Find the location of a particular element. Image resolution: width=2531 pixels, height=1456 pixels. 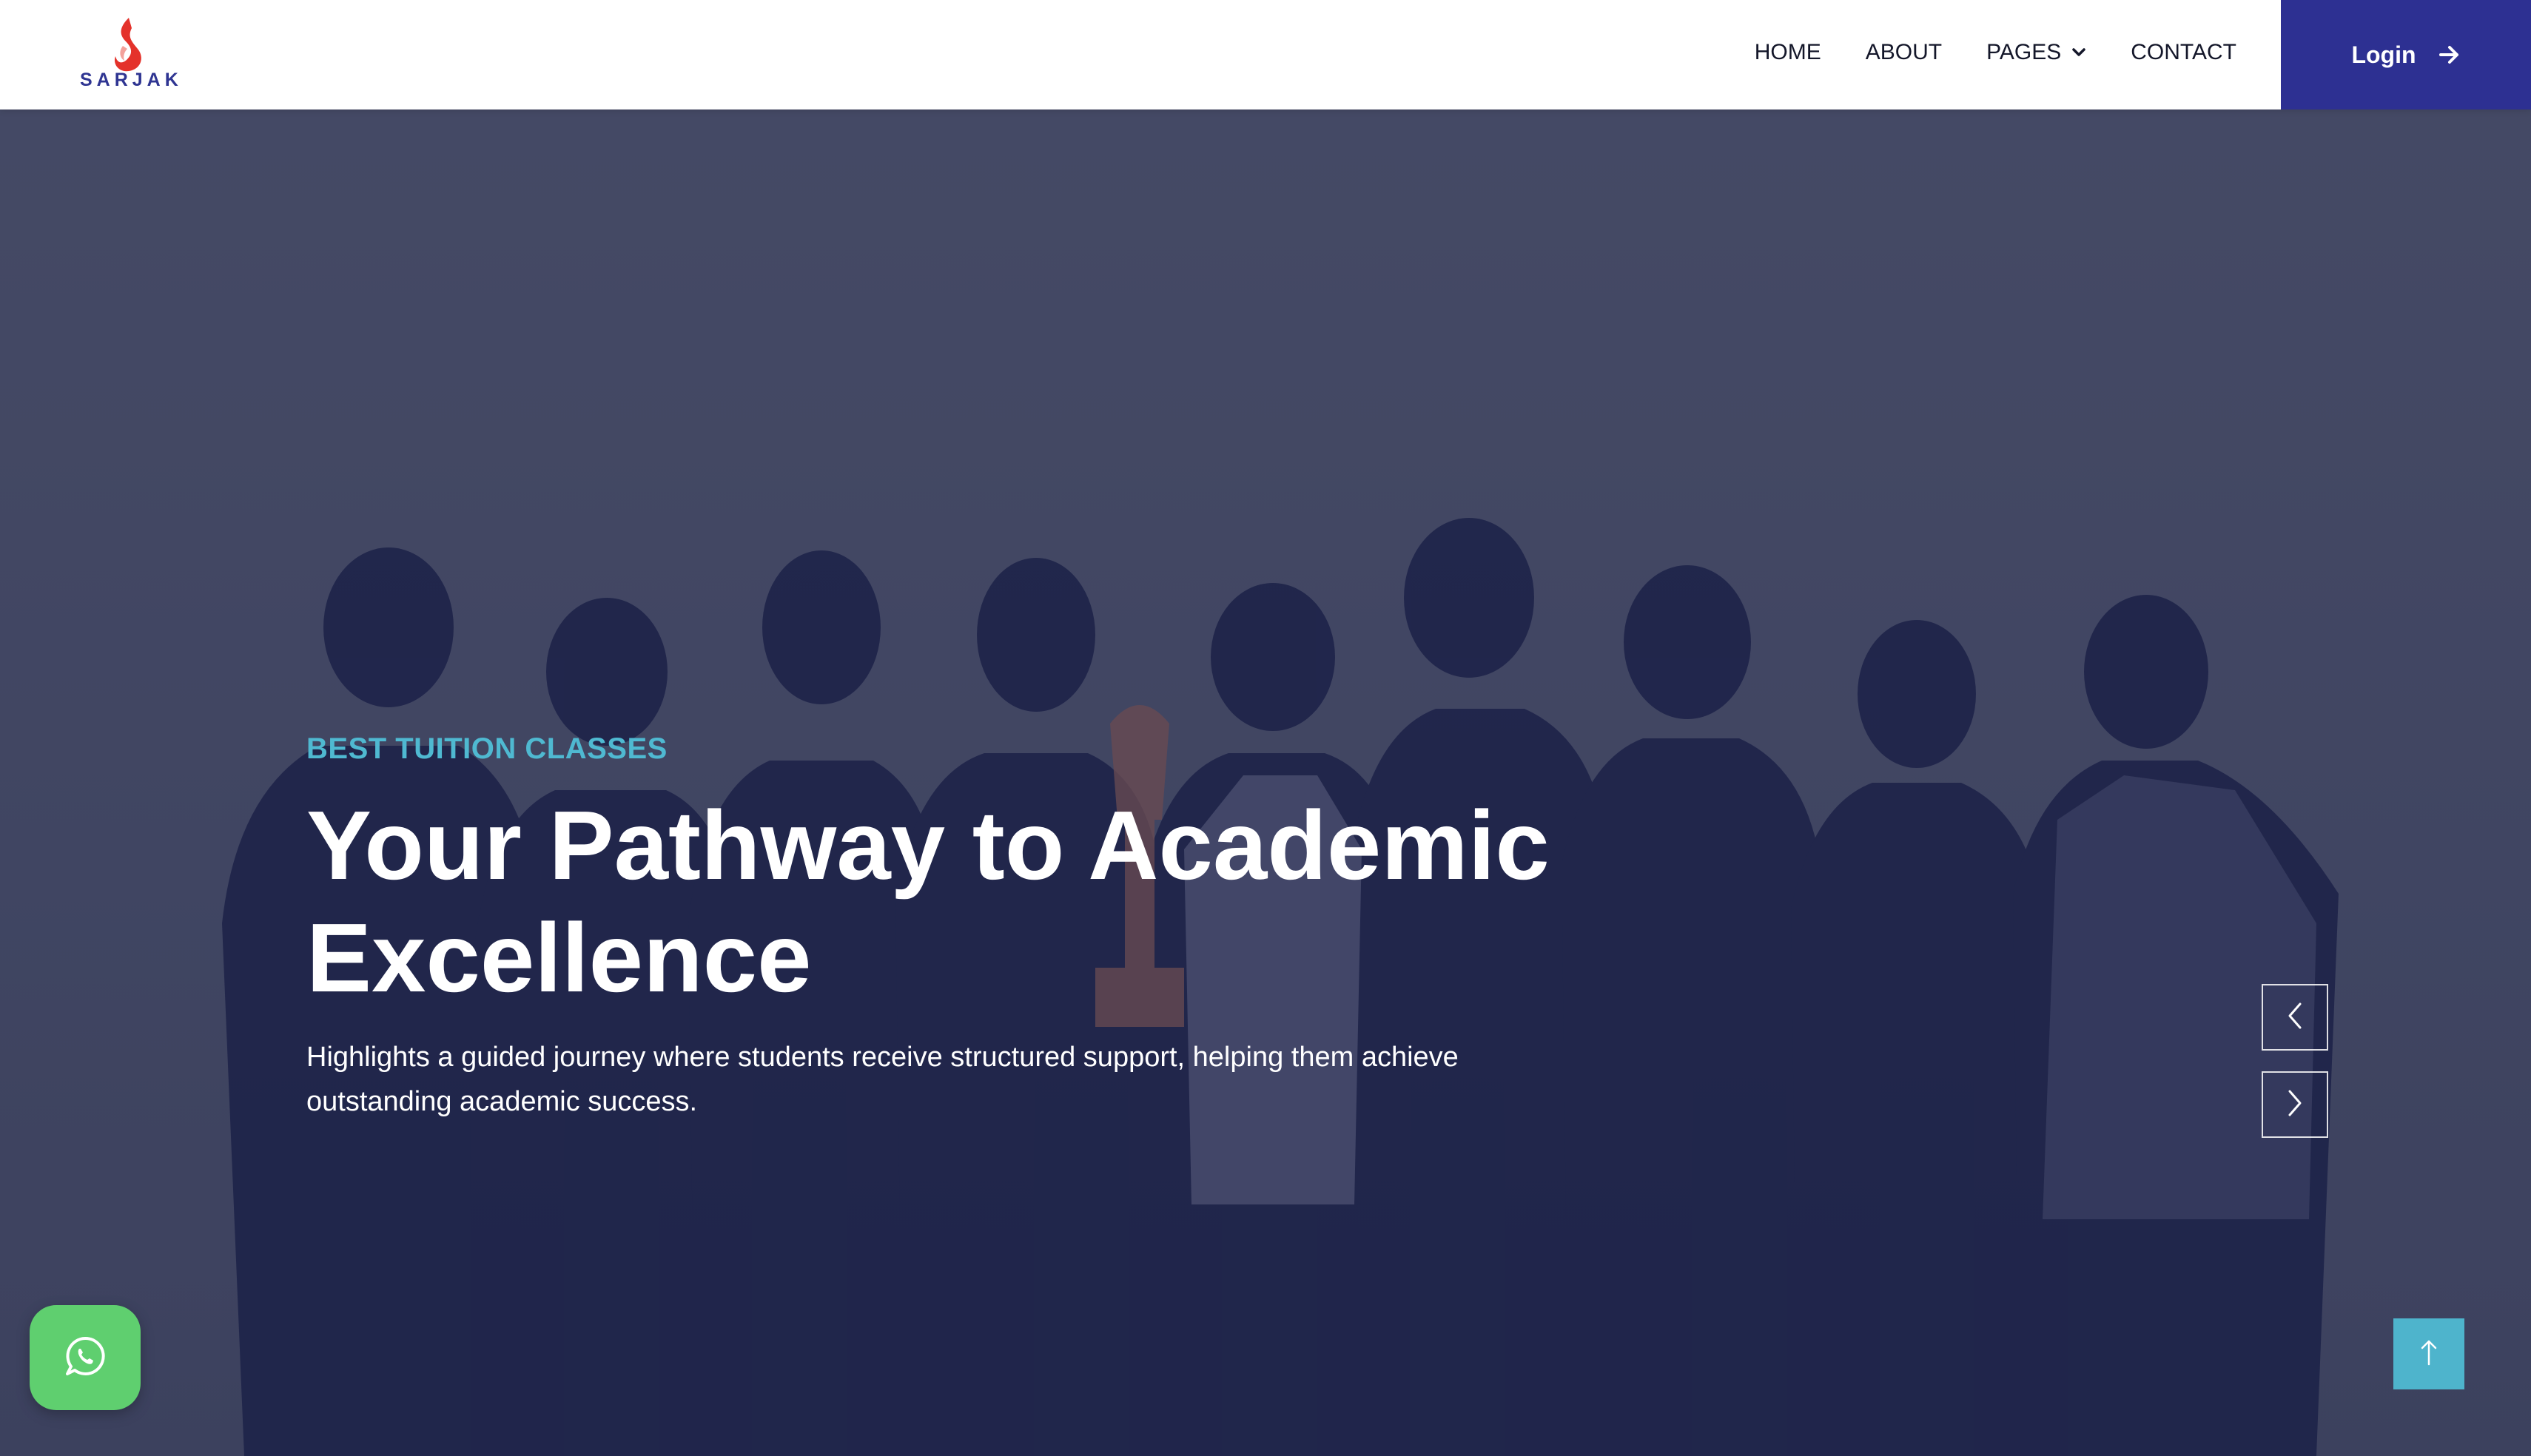

nav-contact-label: CONTACT is located at coordinates (2183, 52).